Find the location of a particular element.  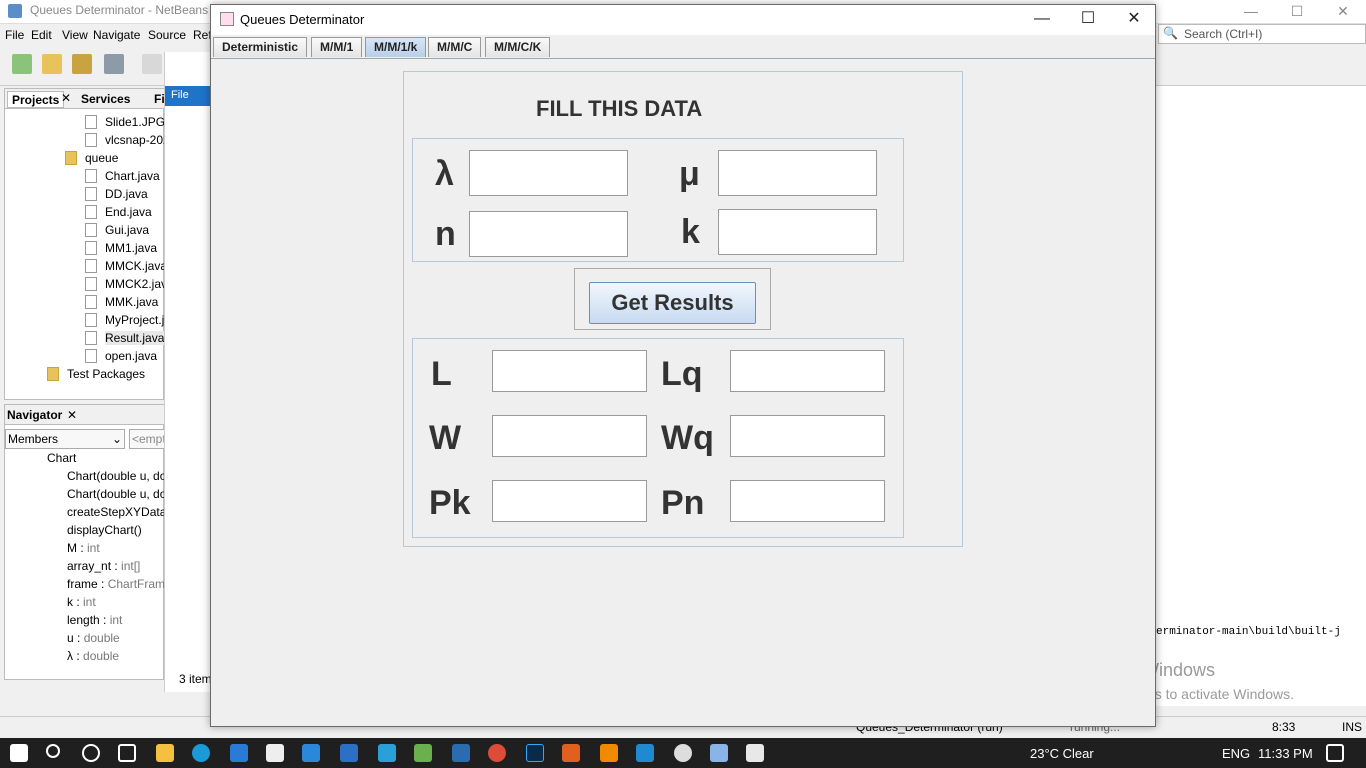

tab-services: Services is located at coordinates (105, 99).